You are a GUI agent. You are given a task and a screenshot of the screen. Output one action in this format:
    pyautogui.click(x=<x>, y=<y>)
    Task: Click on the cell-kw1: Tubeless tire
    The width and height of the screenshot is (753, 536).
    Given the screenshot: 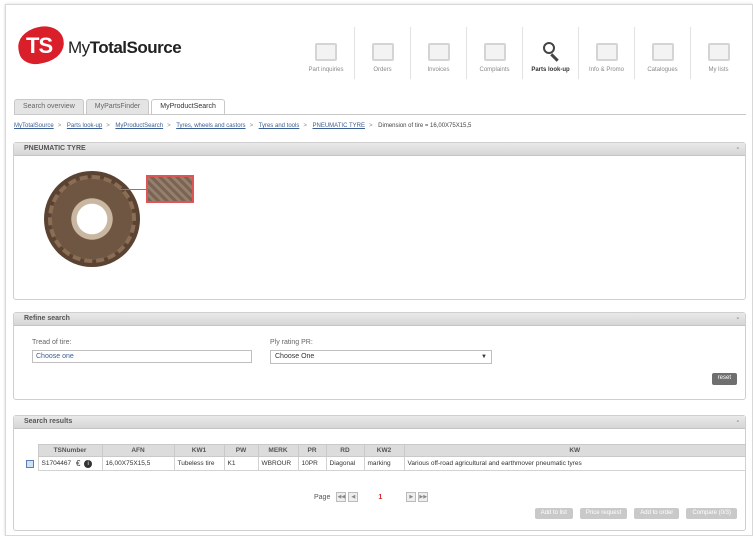 What is the action you would take?
    pyautogui.click(x=199, y=463)
    